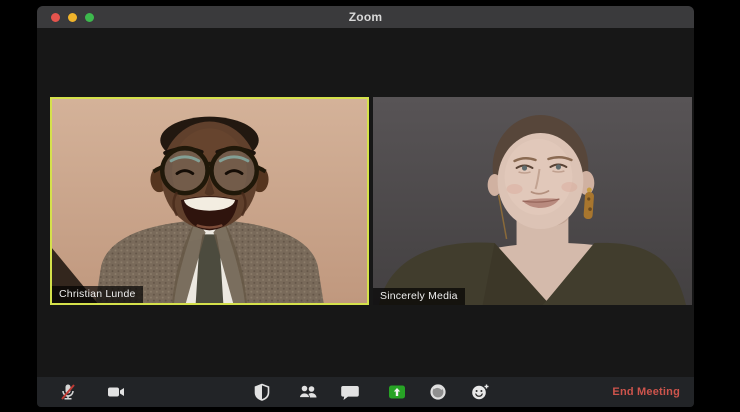 This screenshot has width=740, height=412. I want to click on chat-bubble-icon, so click(350, 393).